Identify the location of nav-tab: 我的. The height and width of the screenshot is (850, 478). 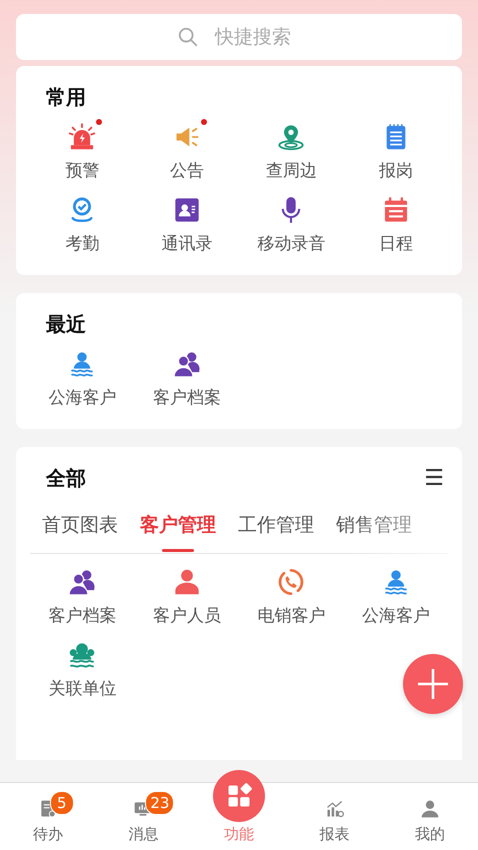
(430, 816).